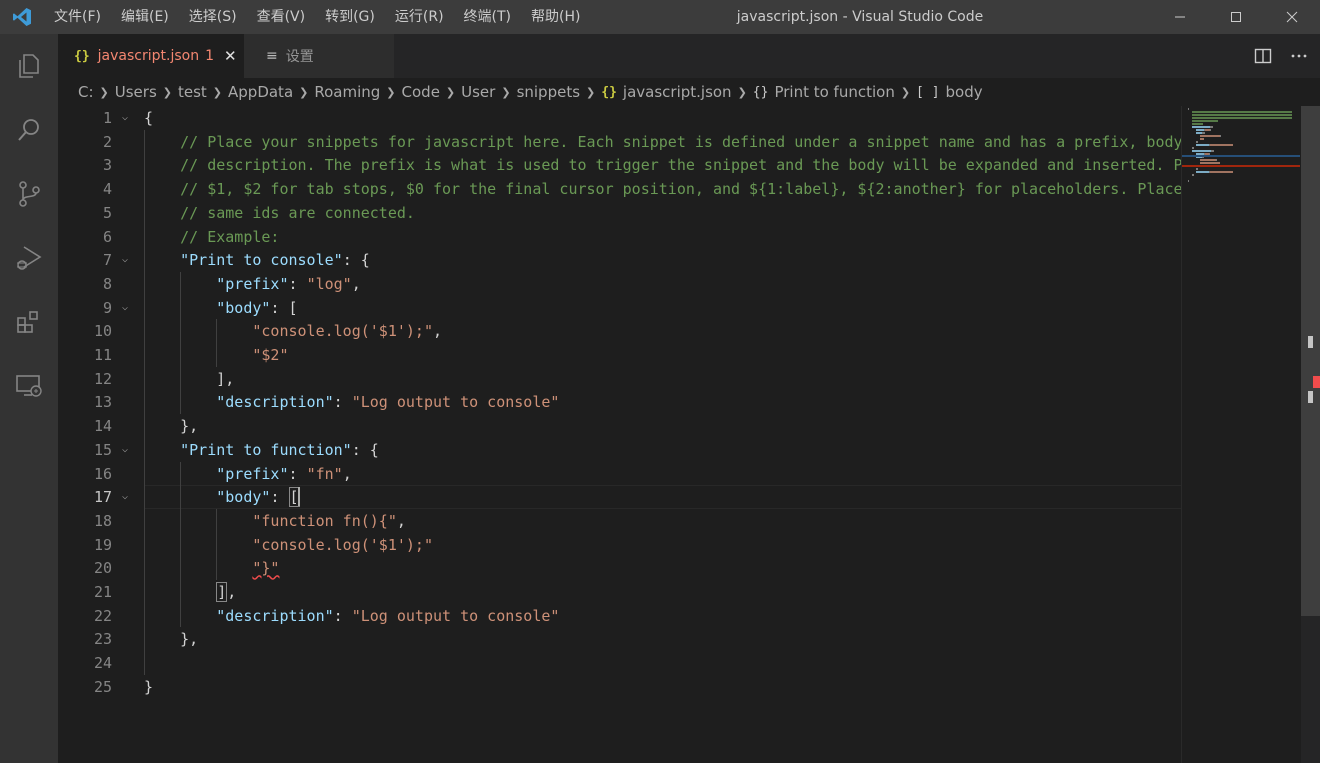  Describe the element at coordinates (1180, 17) in the screenshot. I see `minimize-button` at that location.